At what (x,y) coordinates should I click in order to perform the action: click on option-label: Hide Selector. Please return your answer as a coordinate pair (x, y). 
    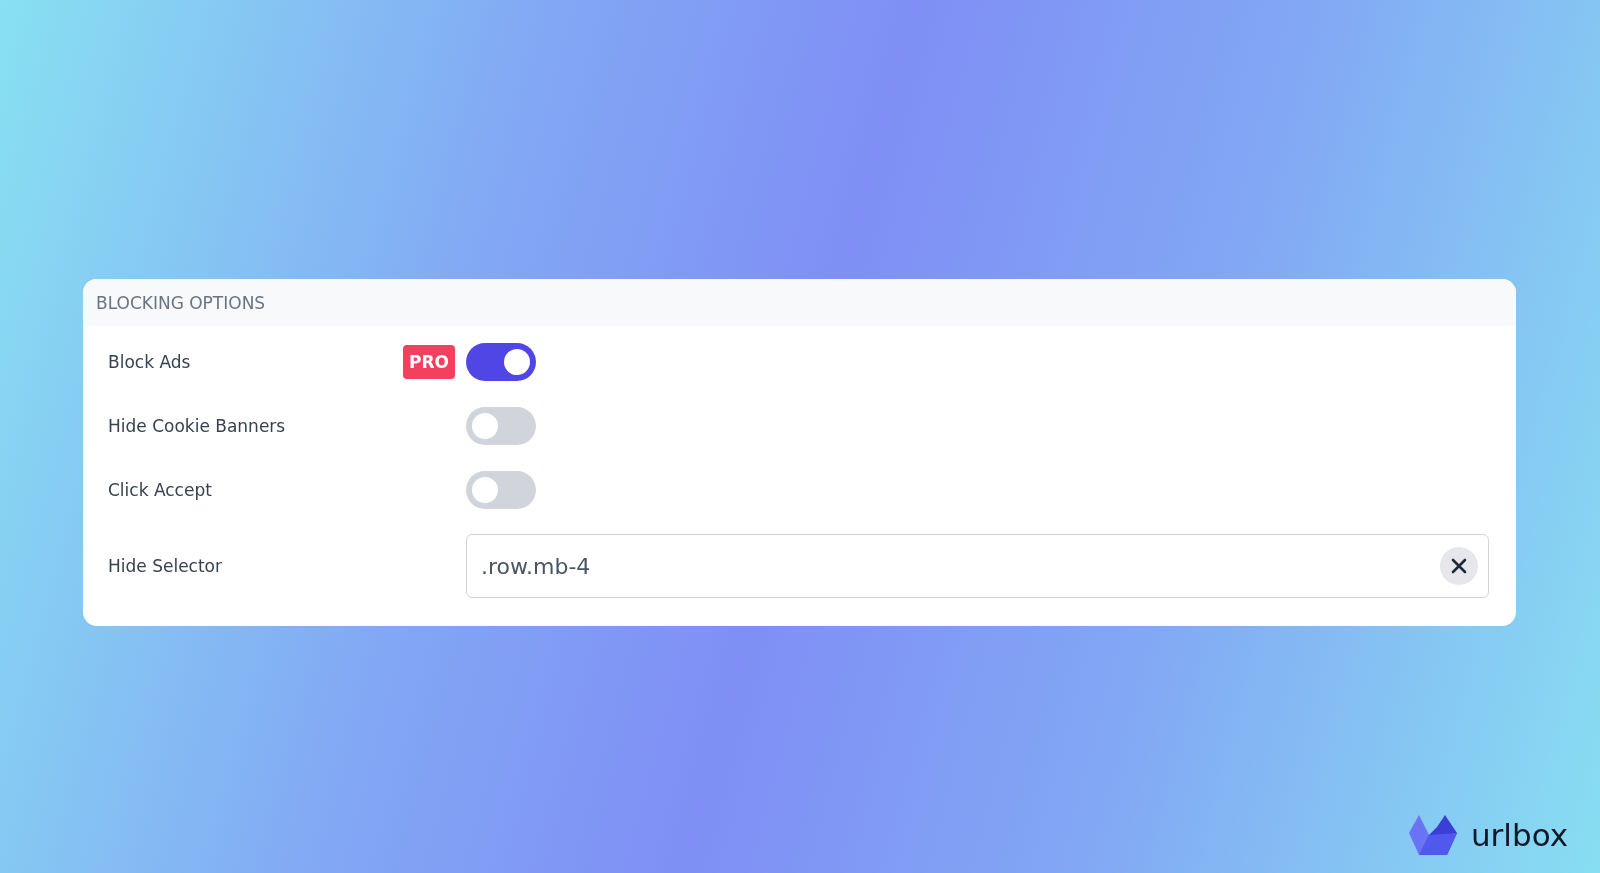
    Looking at the image, I should click on (165, 566).